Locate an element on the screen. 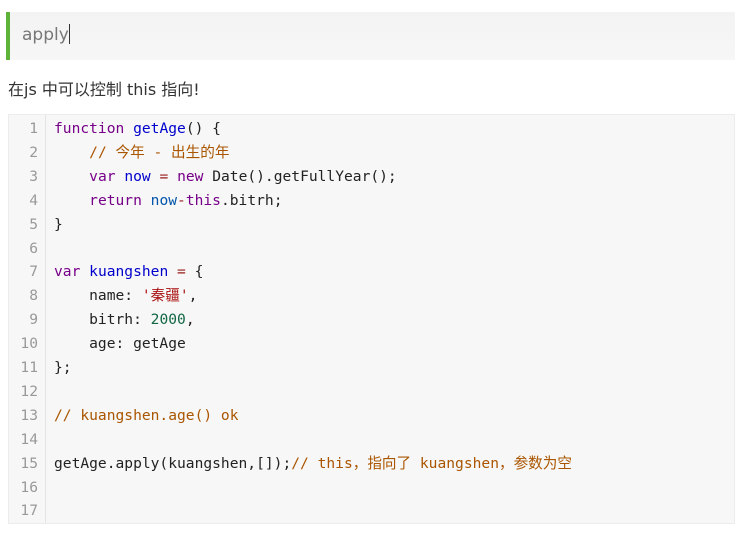  line-number: 9 is located at coordinates (33, 320).